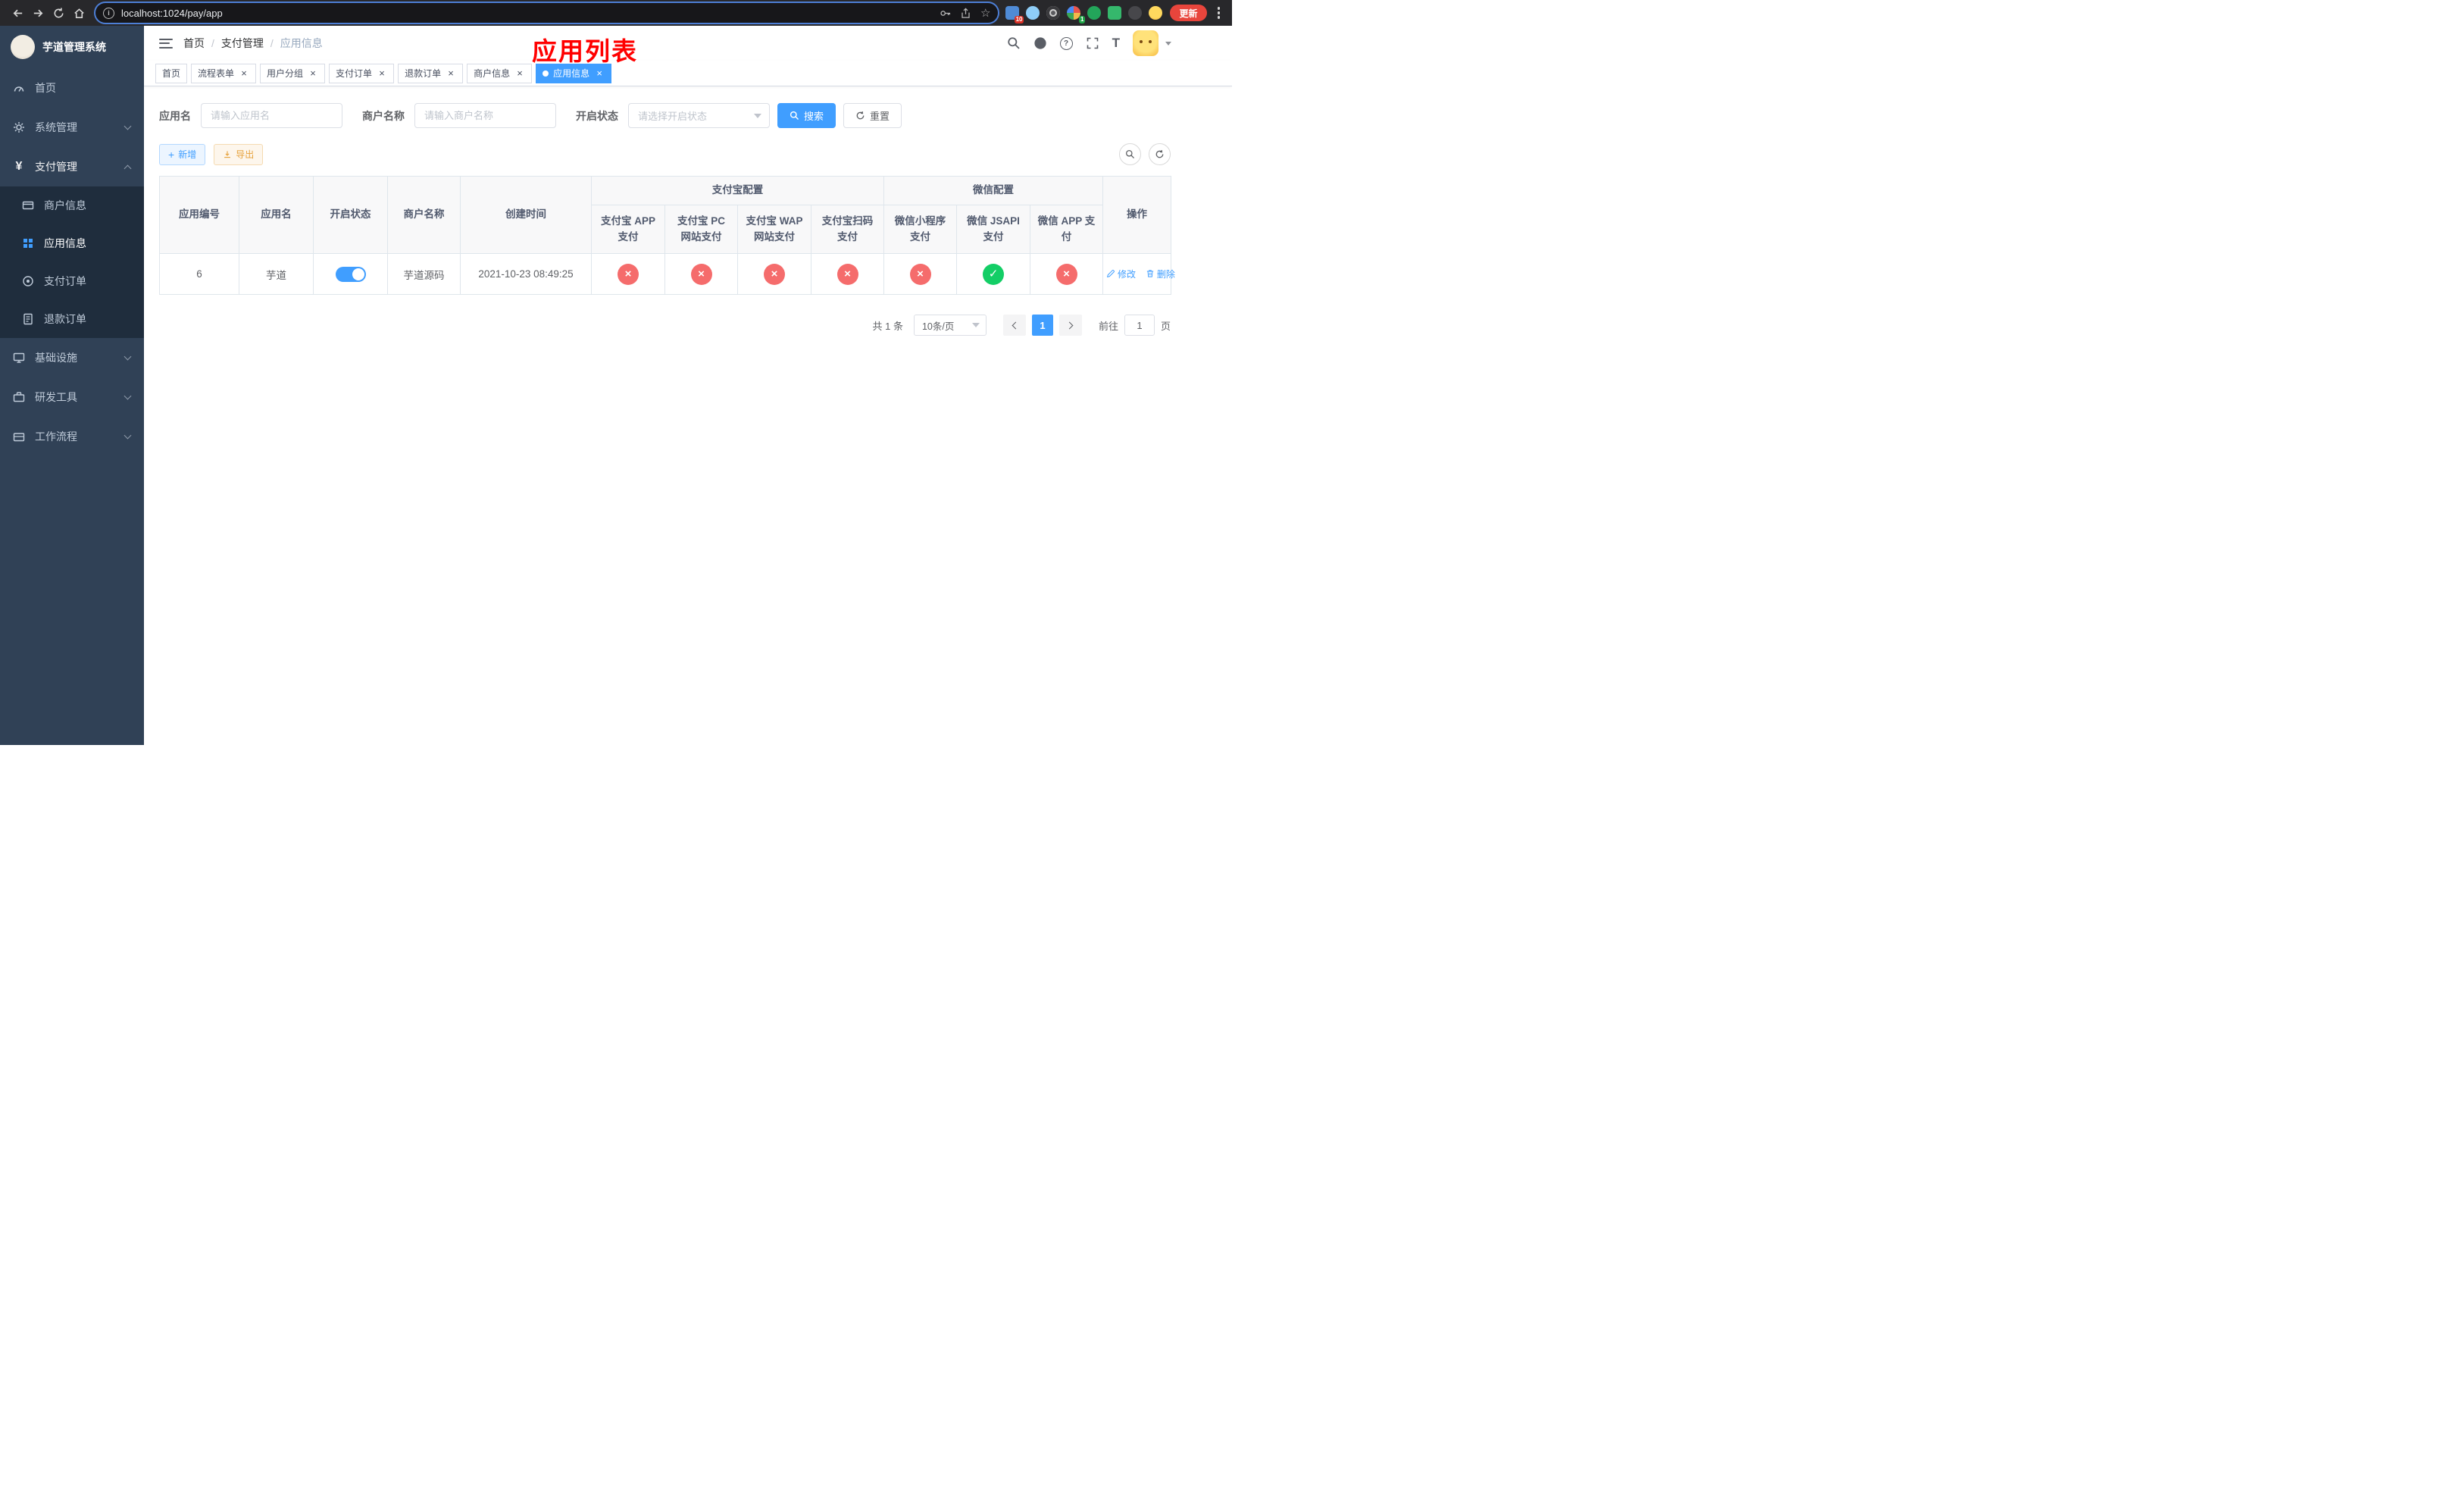 The height and width of the screenshot is (1490, 2464). I want to click on app-status-switch, so click(350, 274).